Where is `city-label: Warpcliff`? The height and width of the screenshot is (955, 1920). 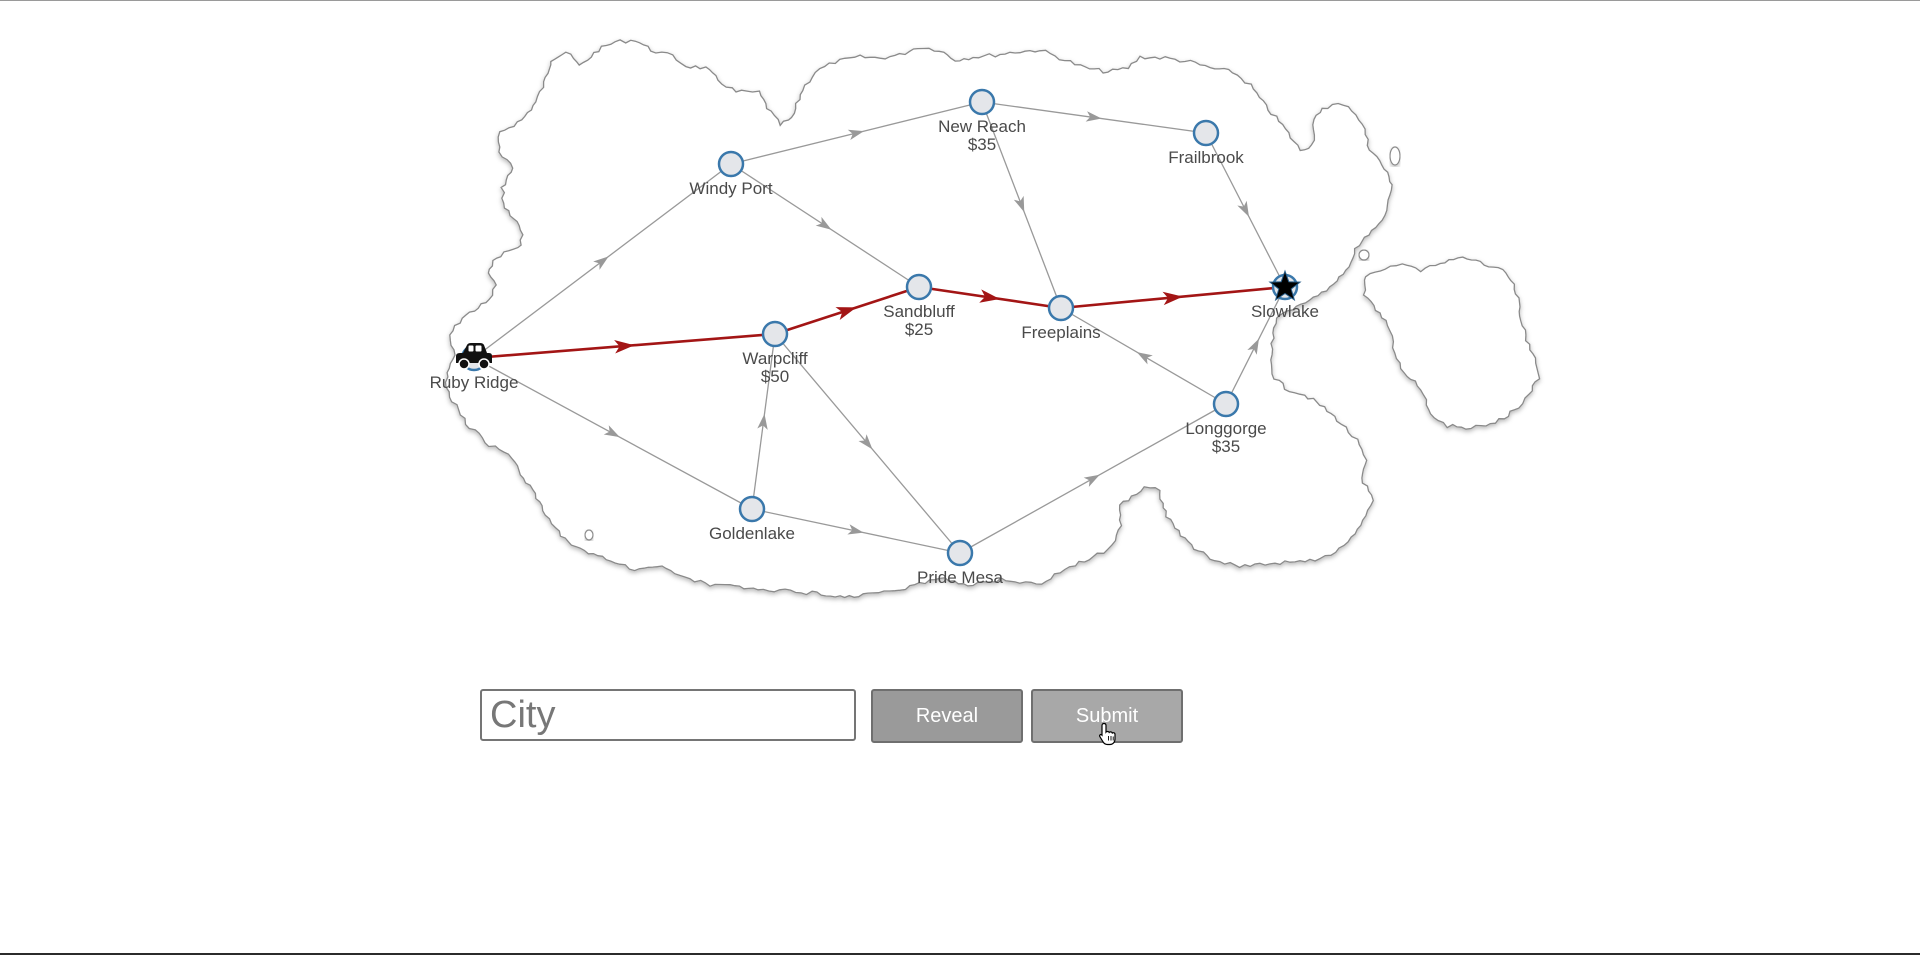 city-label: Warpcliff is located at coordinates (774, 358).